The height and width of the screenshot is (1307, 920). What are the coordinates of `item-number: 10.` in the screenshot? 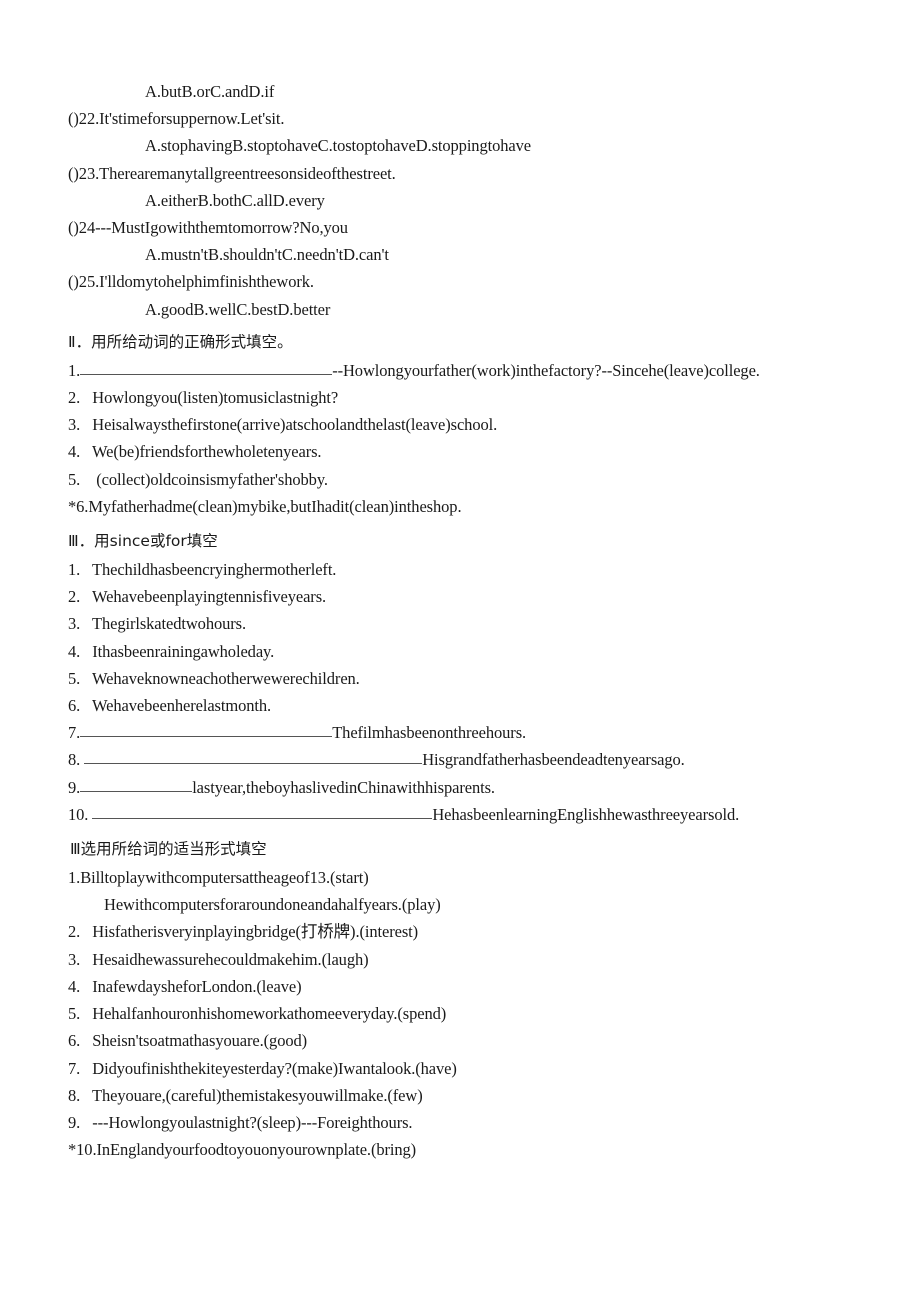 It's located at (78, 814).